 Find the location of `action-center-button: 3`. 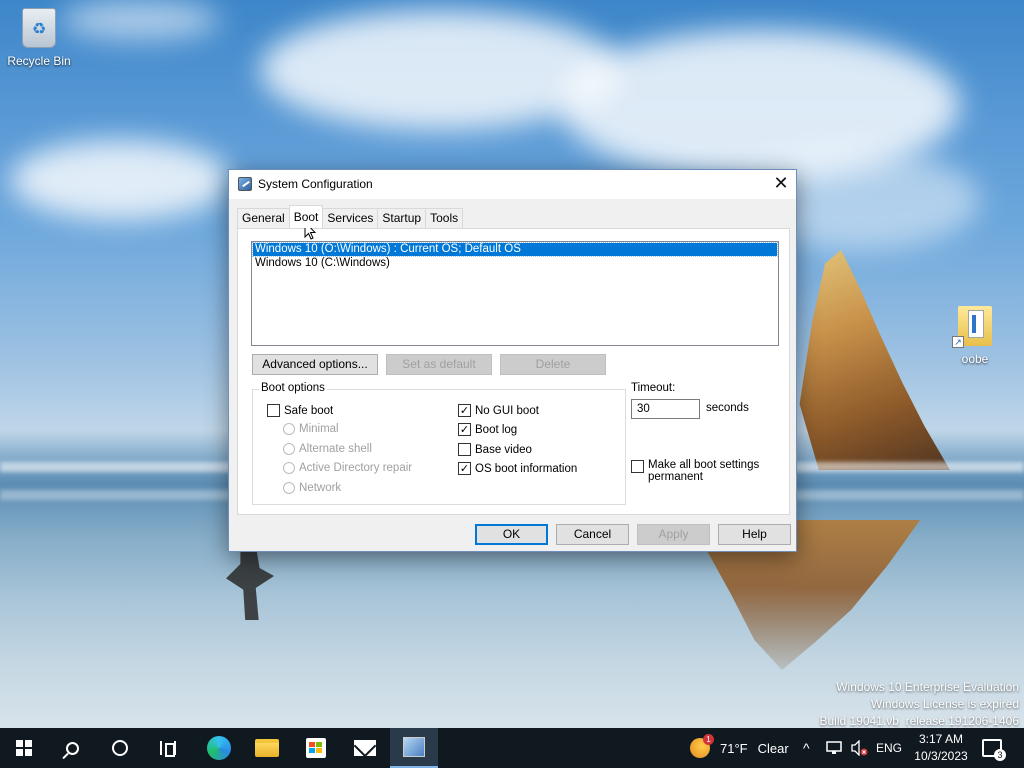

action-center-button: 3 is located at coordinates (994, 748).